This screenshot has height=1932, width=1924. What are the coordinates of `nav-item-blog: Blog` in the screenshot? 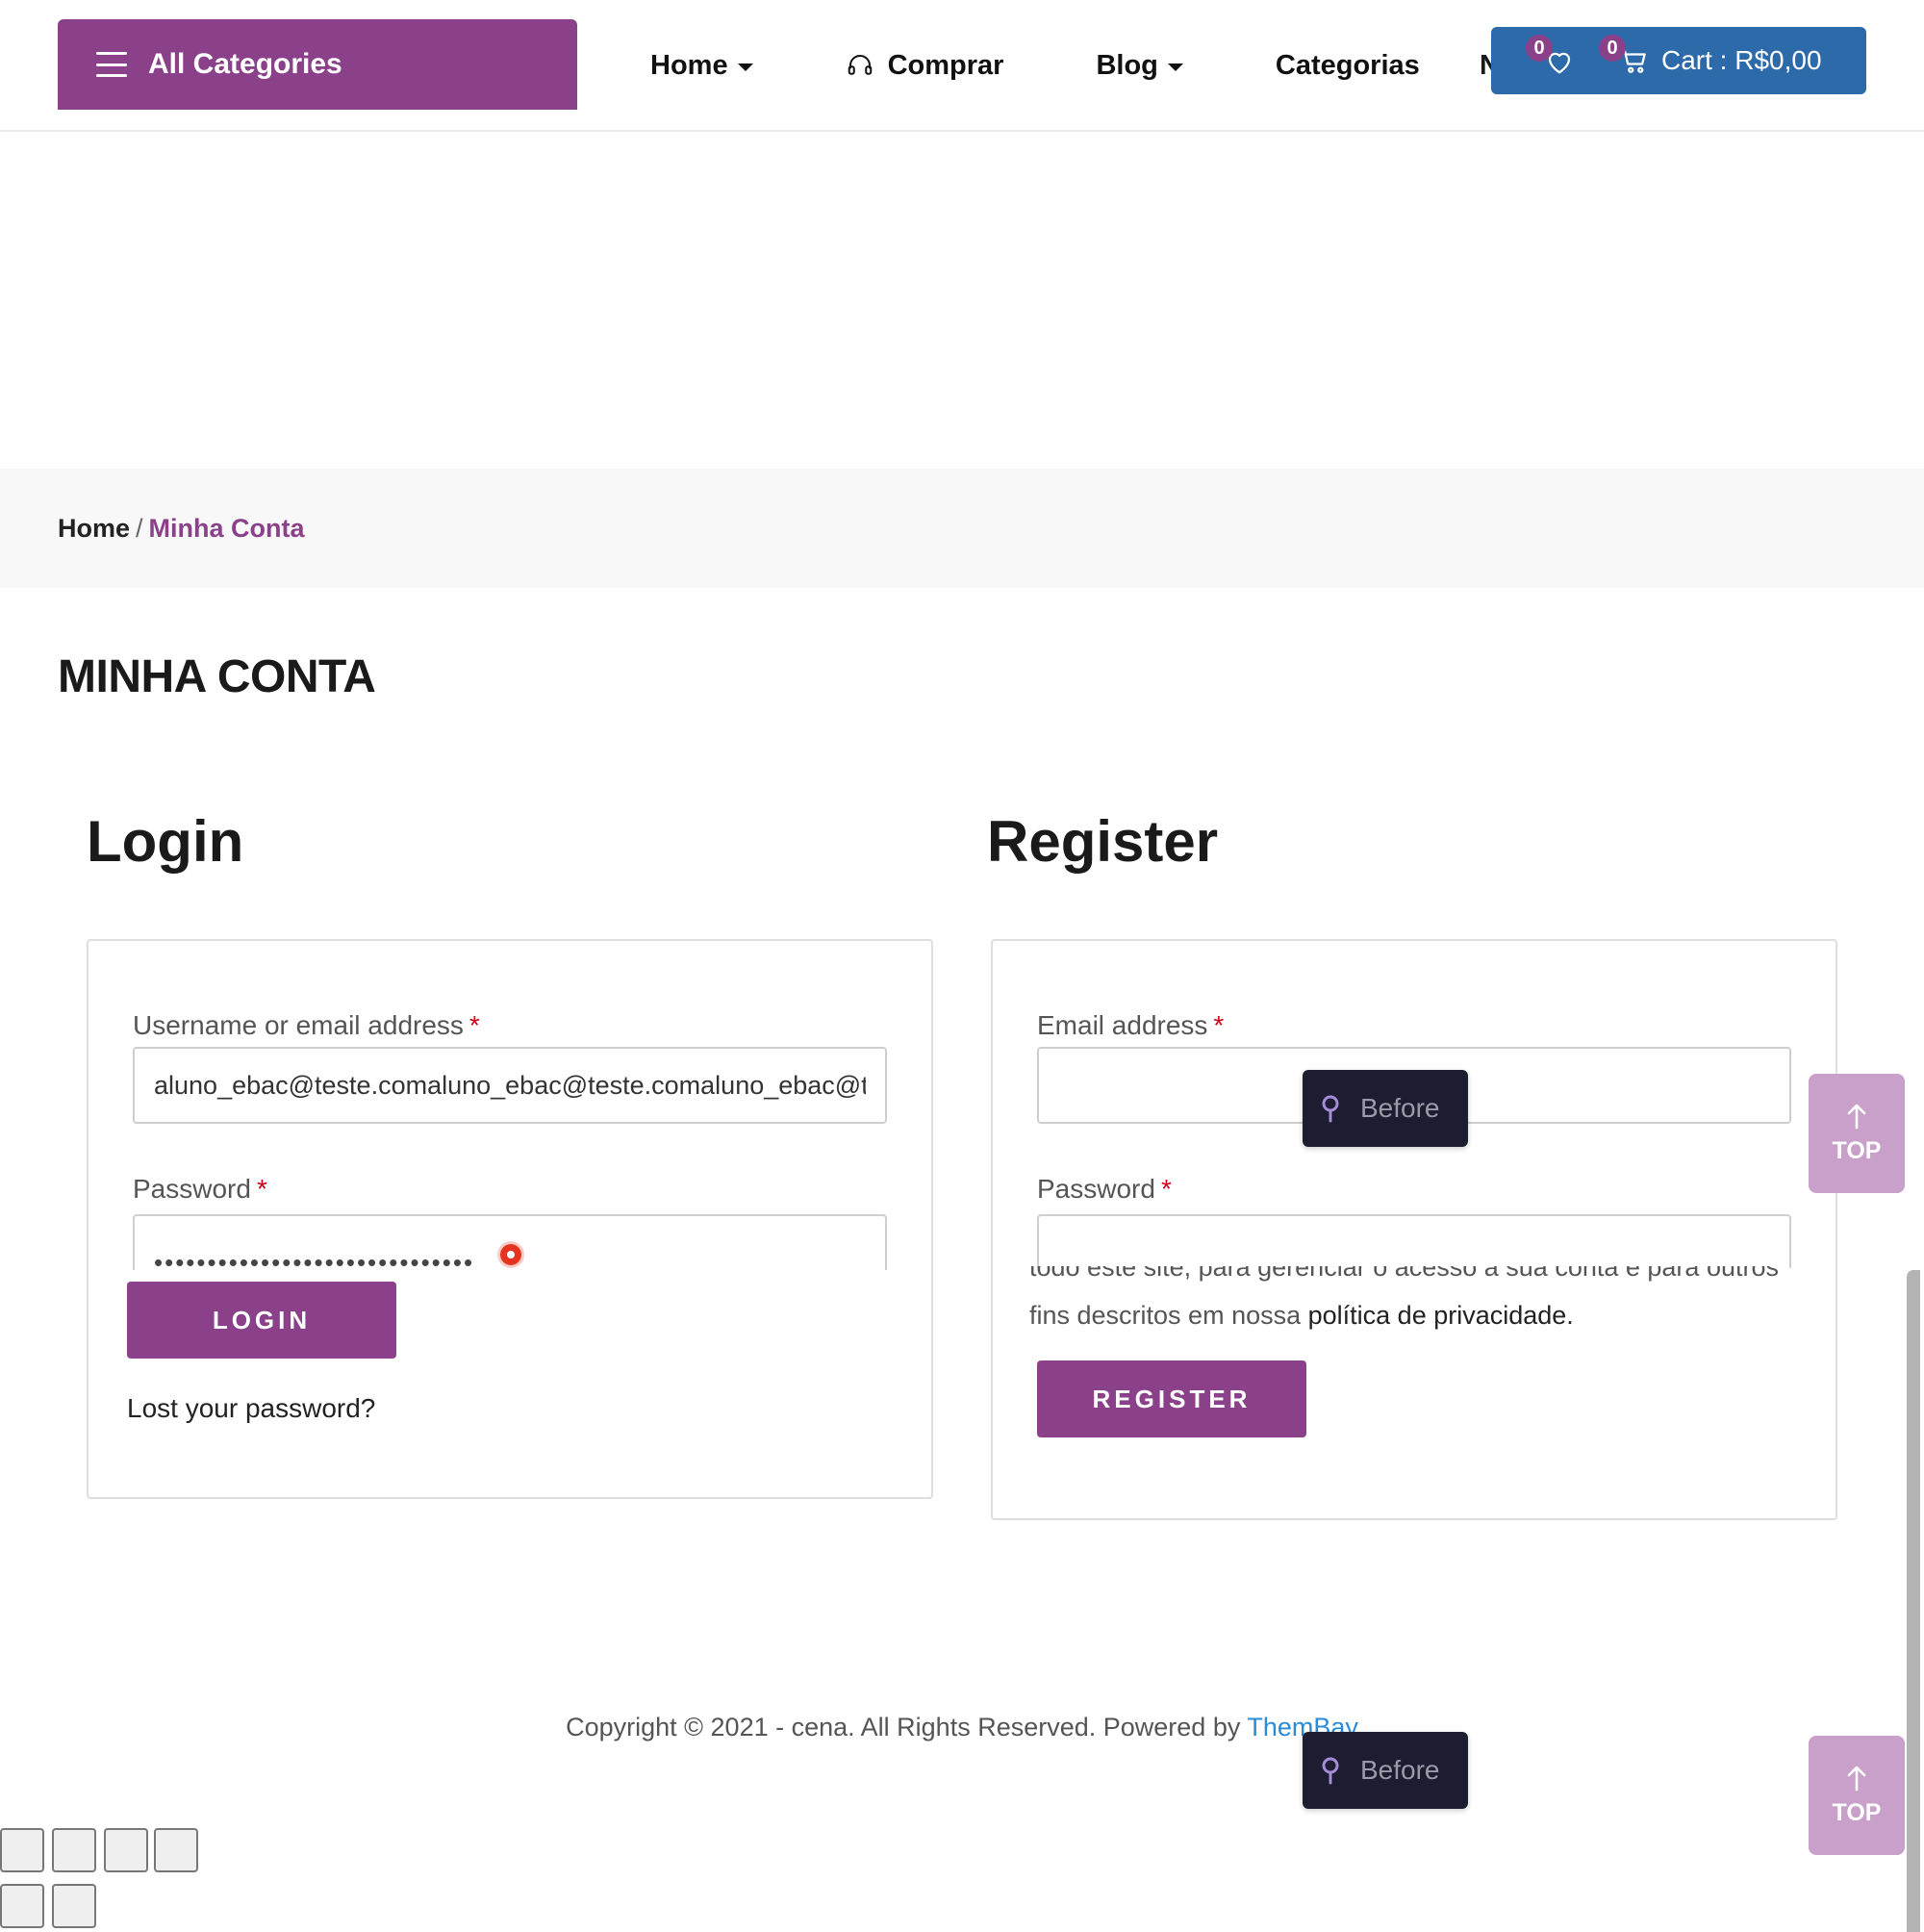 It's located at (1139, 65).